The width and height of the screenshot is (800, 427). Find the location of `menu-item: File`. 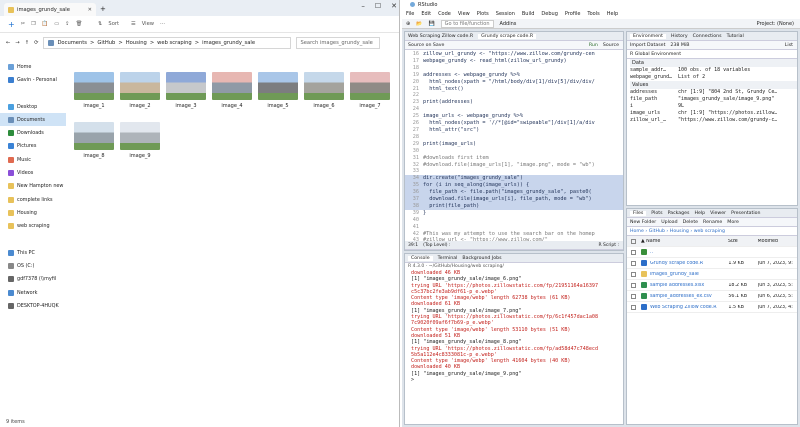

menu-item: File is located at coordinates (410, 14).